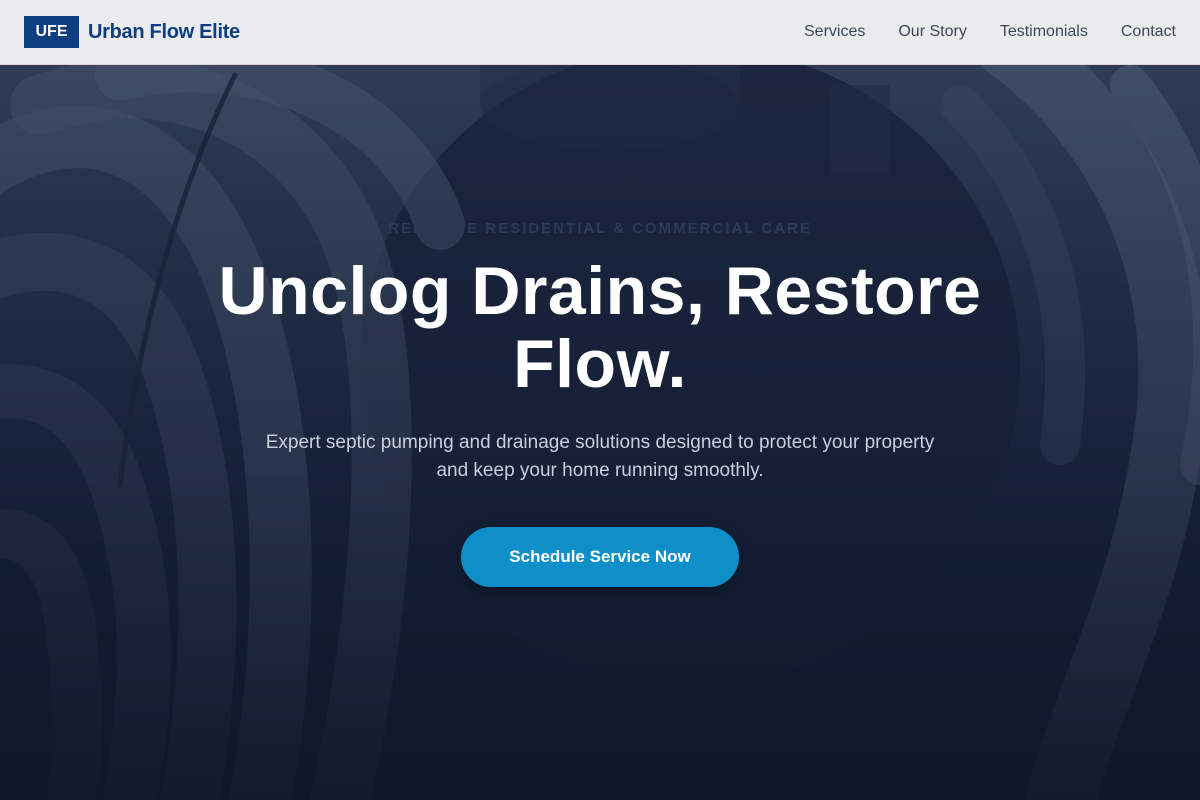 This screenshot has width=1200, height=800. I want to click on brand-name: Urban Flow Elite, so click(164, 32).